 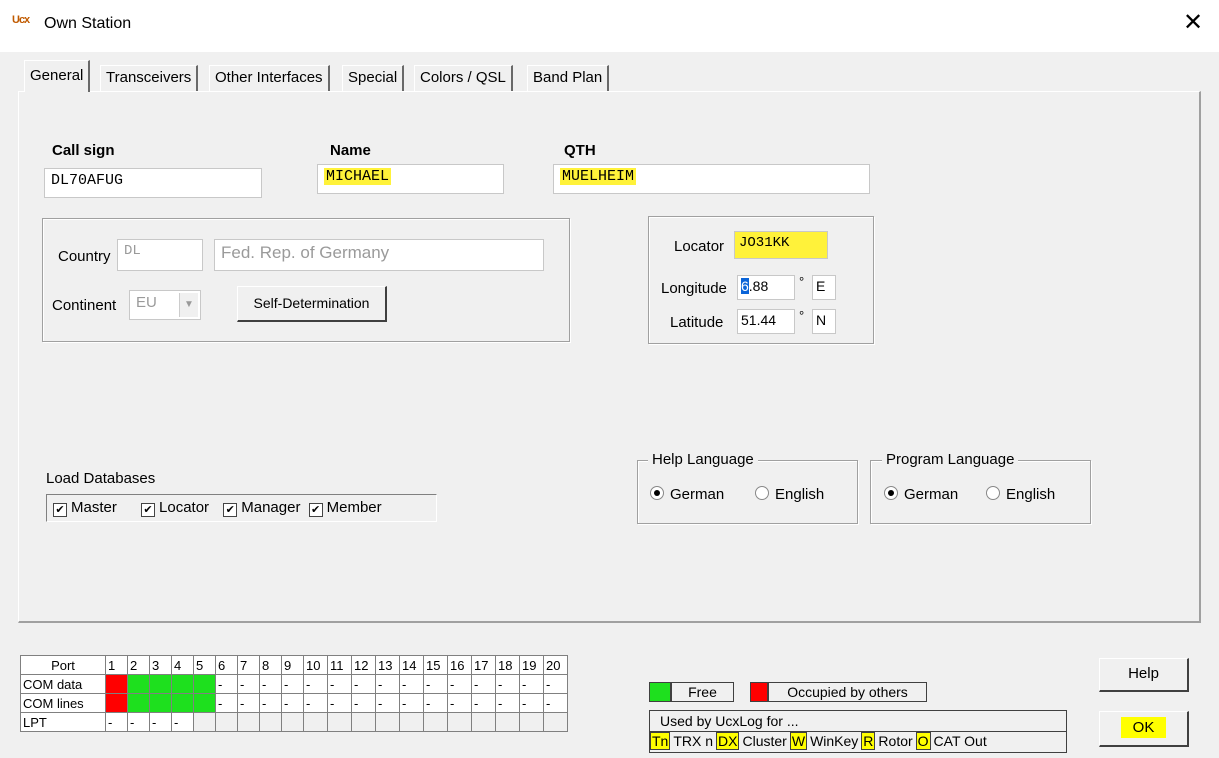 What do you see at coordinates (609, 26) in the screenshot?
I see `title-bar` at bounding box center [609, 26].